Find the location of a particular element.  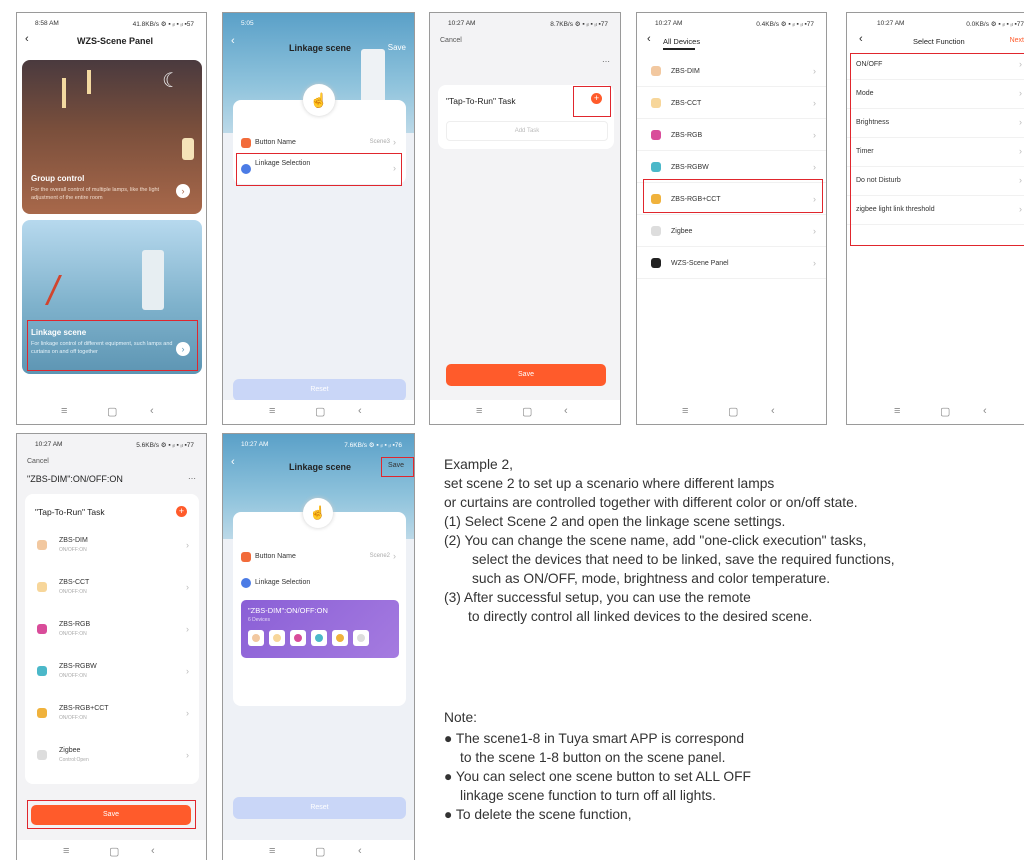

linkage-selection-row: Linkage Selection is located at coordinates (319, 583).